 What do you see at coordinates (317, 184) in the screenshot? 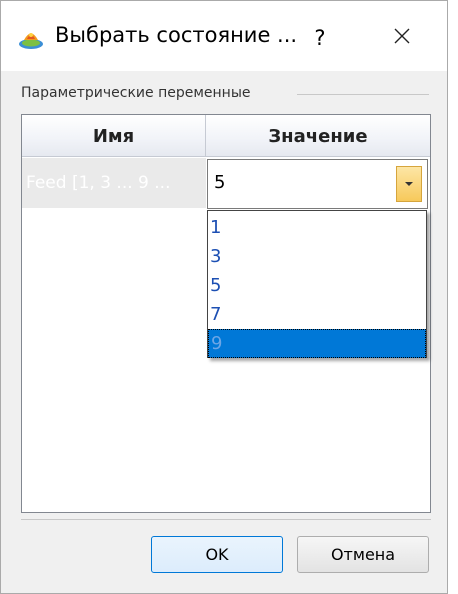
I see `value-combobox: 5` at bounding box center [317, 184].